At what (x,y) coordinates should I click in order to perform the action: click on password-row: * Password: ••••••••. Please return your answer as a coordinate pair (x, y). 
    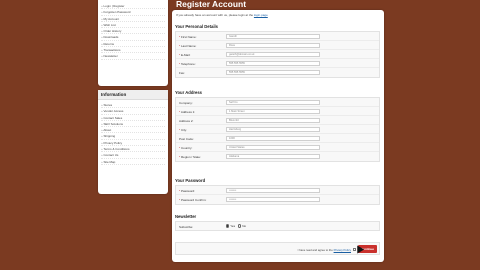
    Looking at the image, I should click on (277, 190).